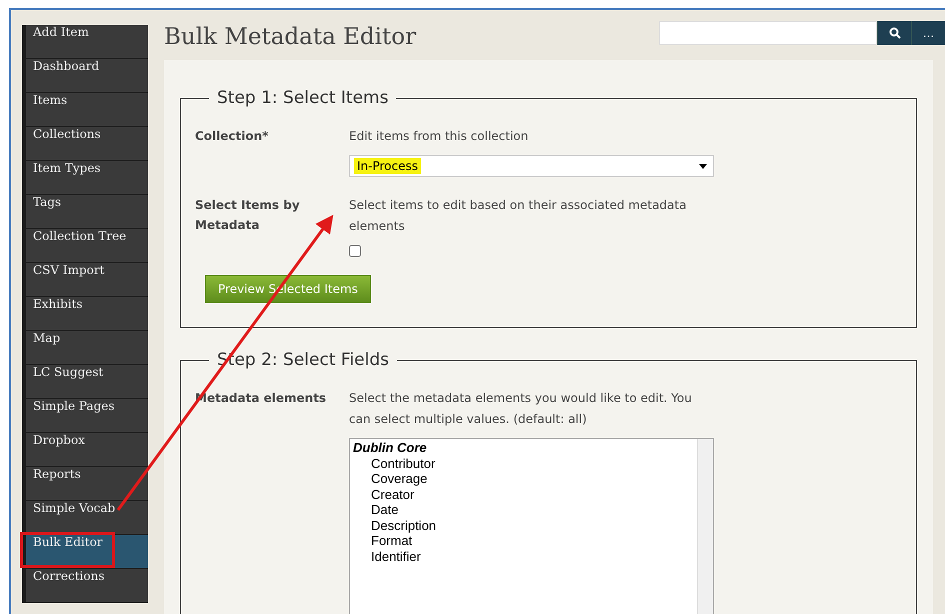 The height and width of the screenshot is (614, 945). I want to click on sidebar-item: Dashboard, so click(87, 76).